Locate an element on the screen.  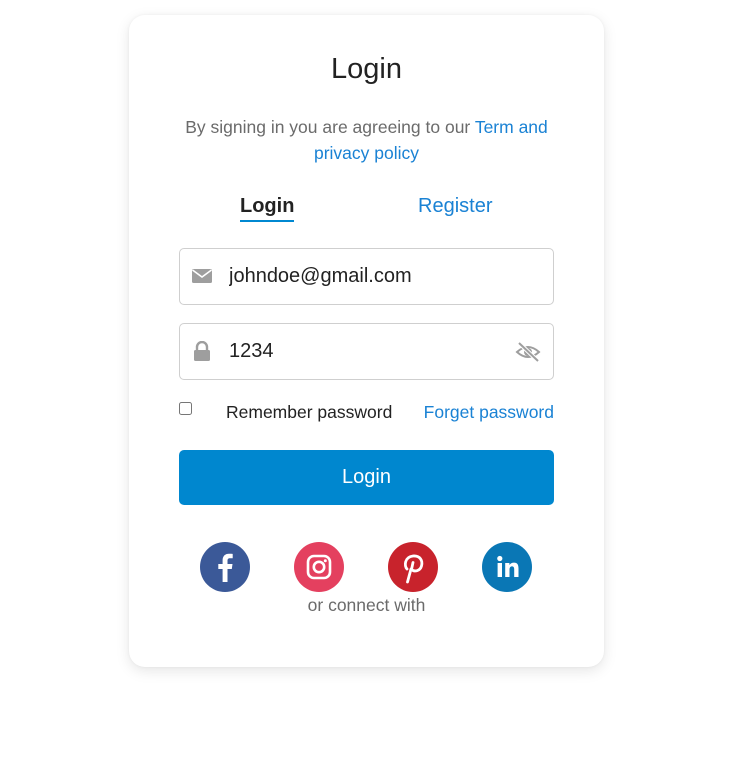
tab-login: Login is located at coordinates (267, 208).